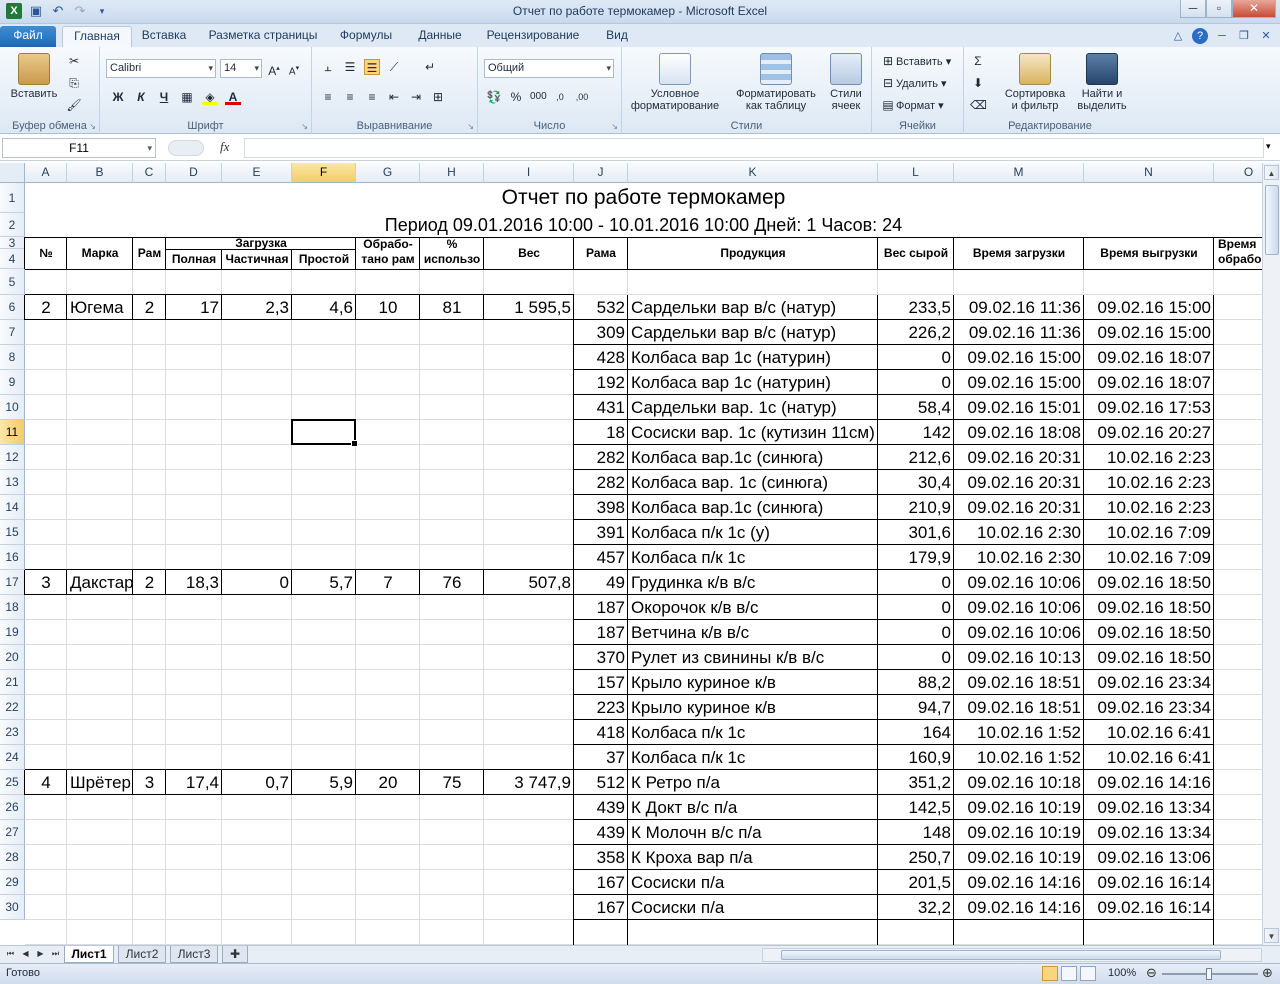 The width and height of the screenshot is (1280, 984). I want to click on cell-raw-weight: 32,2, so click(916, 907).